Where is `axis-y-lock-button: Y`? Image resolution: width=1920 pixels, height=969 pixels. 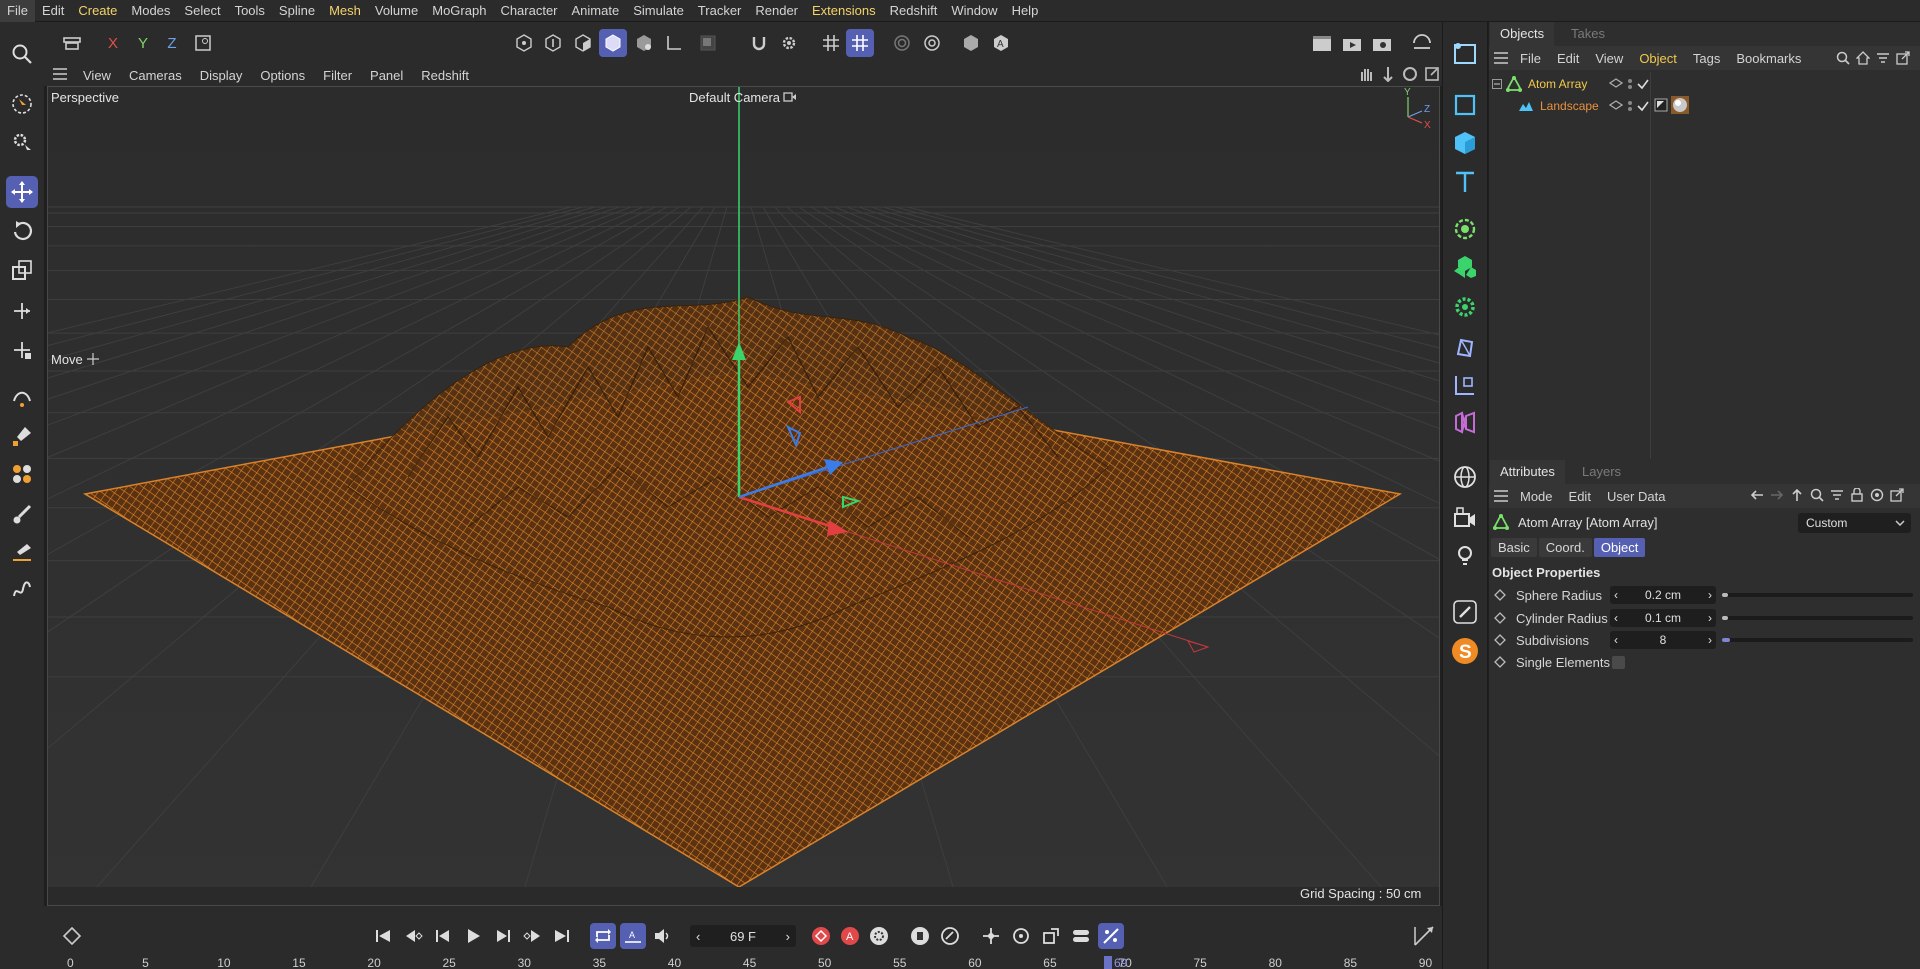
axis-y-lock-button: Y is located at coordinates (143, 43).